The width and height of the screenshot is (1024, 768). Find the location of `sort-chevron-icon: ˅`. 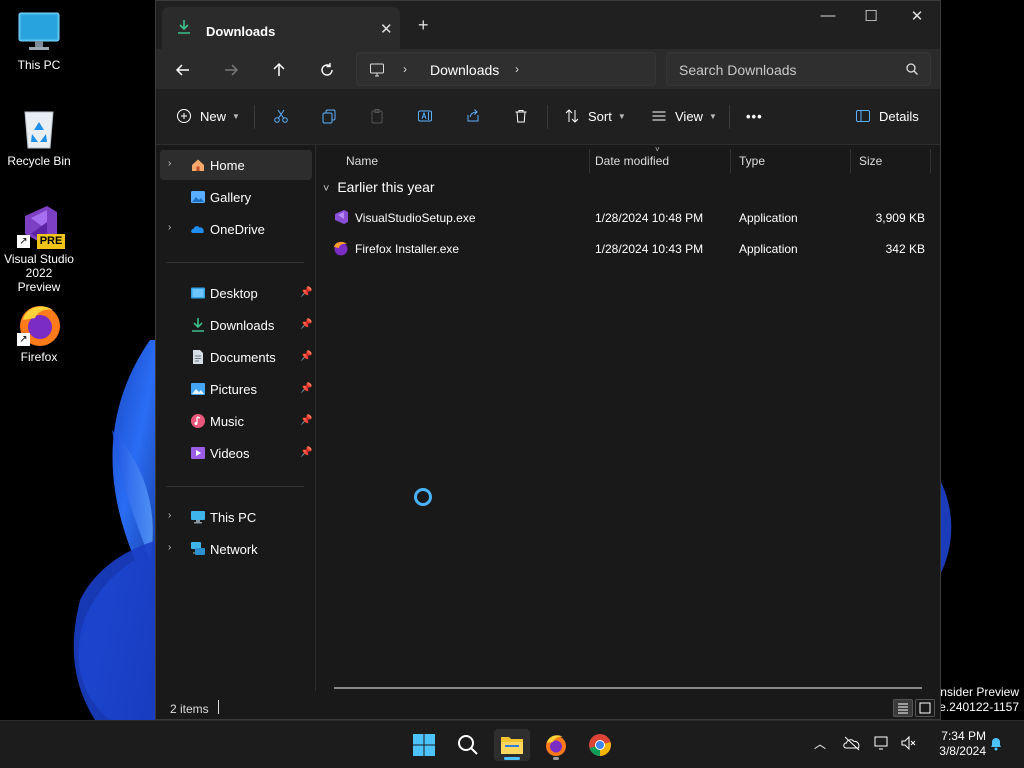

sort-chevron-icon: ˅ is located at coordinates (657, 149).